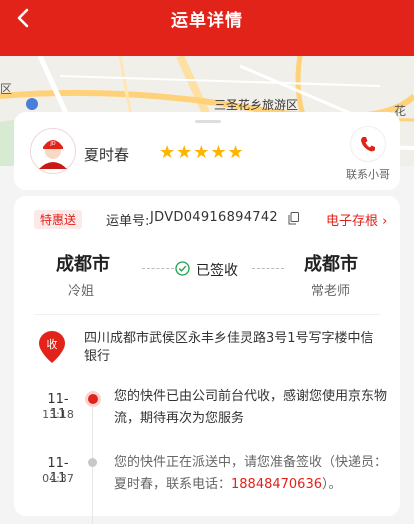 The width and height of the screenshot is (414, 524). I want to click on timeline-dot-active, so click(93, 399).